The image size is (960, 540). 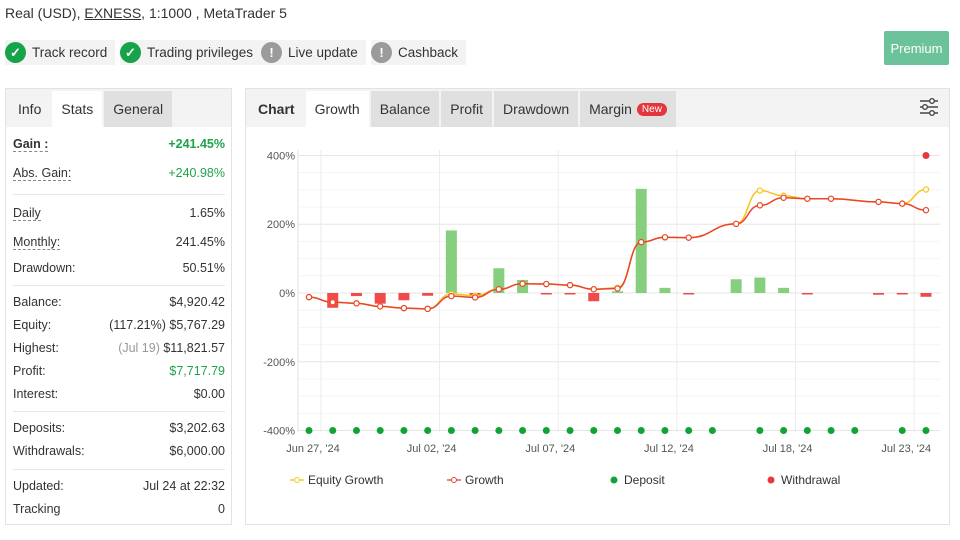 I want to click on x-tick-label: Jun 27, '24, so click(x=312, y=449).